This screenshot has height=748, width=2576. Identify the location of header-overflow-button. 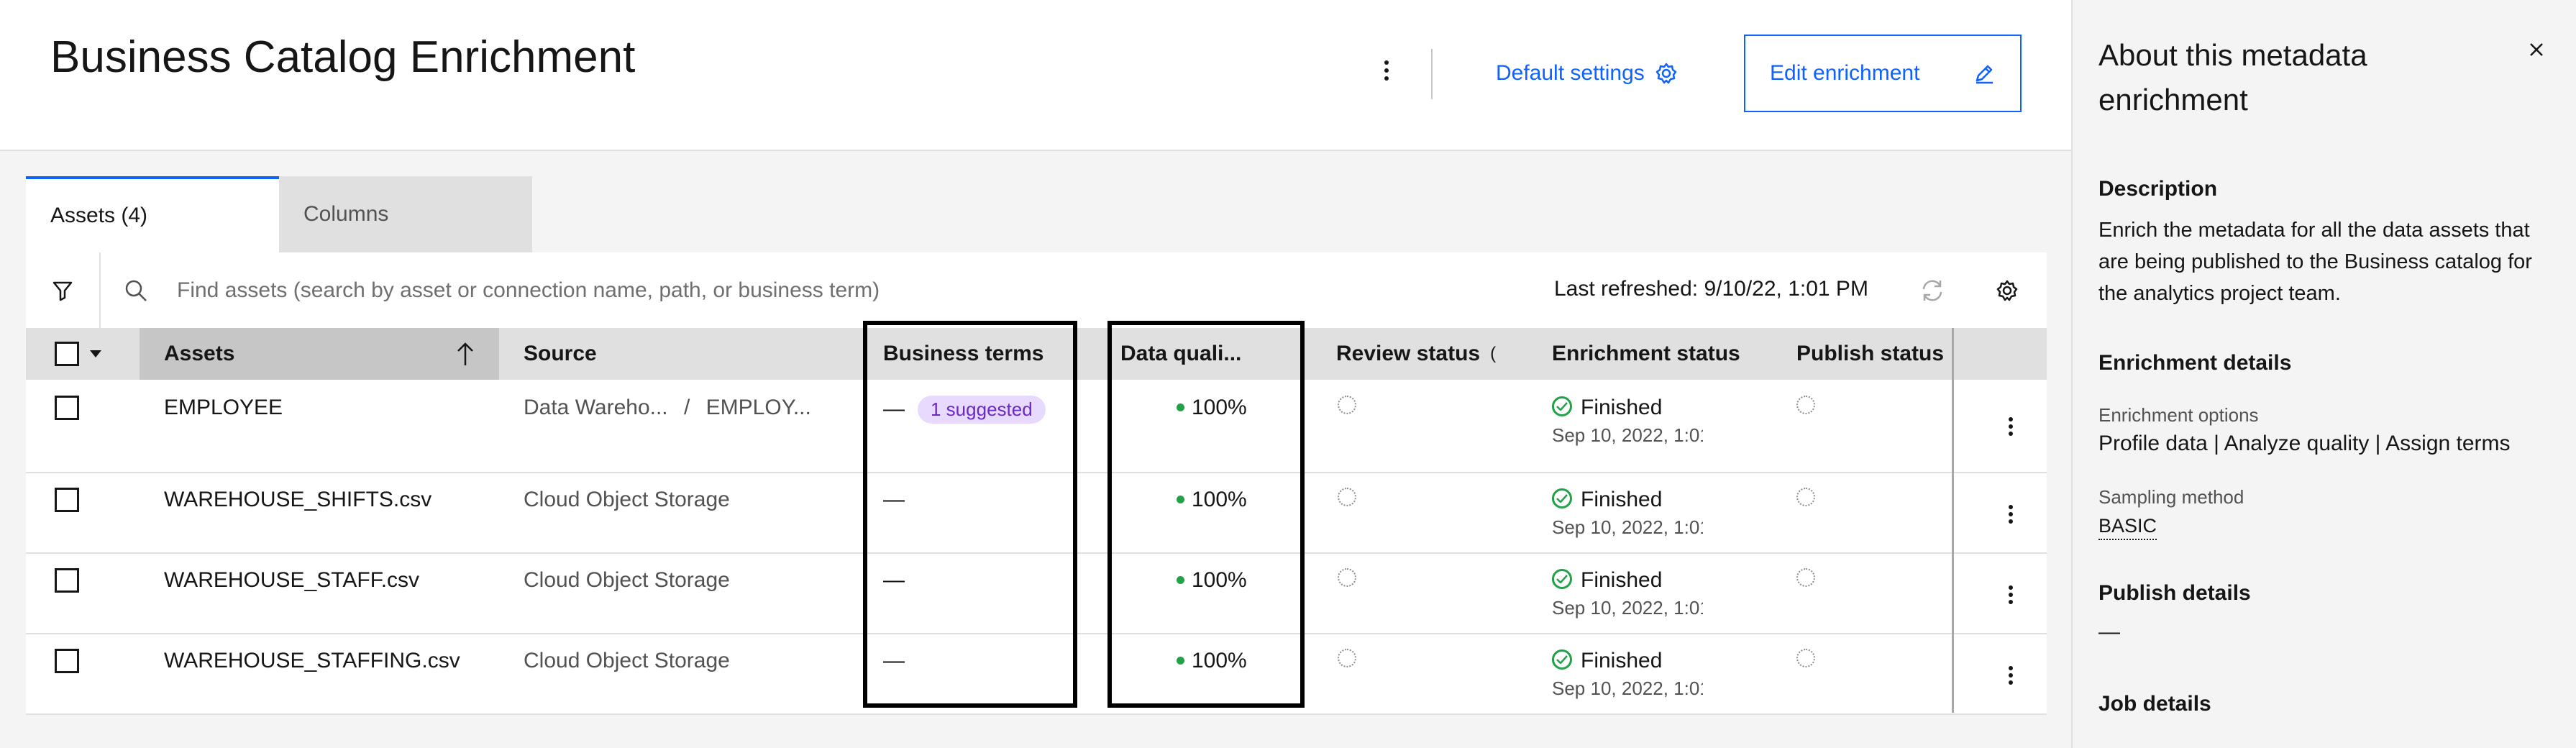
(1386, 70).